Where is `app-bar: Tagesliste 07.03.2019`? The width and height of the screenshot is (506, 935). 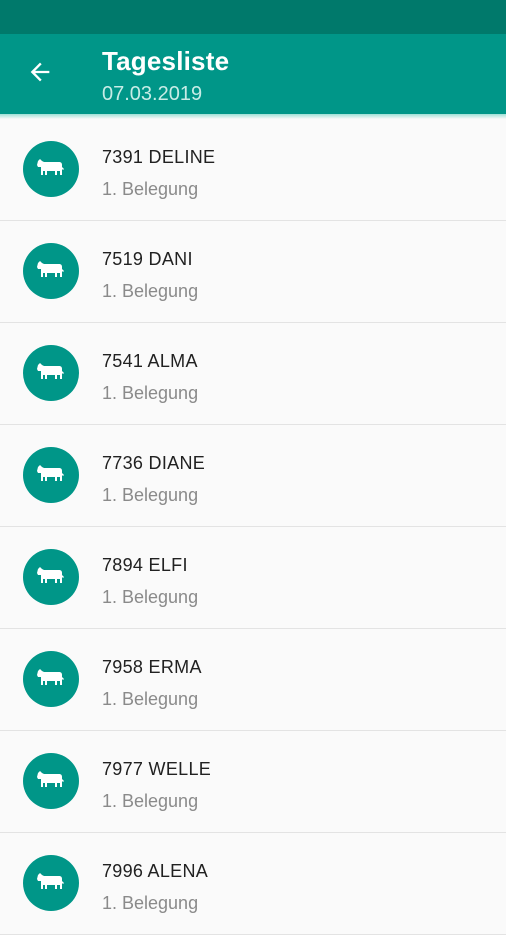 app-bar: Tagesliste 07.03.2019 is located at coordinates (253, 74).